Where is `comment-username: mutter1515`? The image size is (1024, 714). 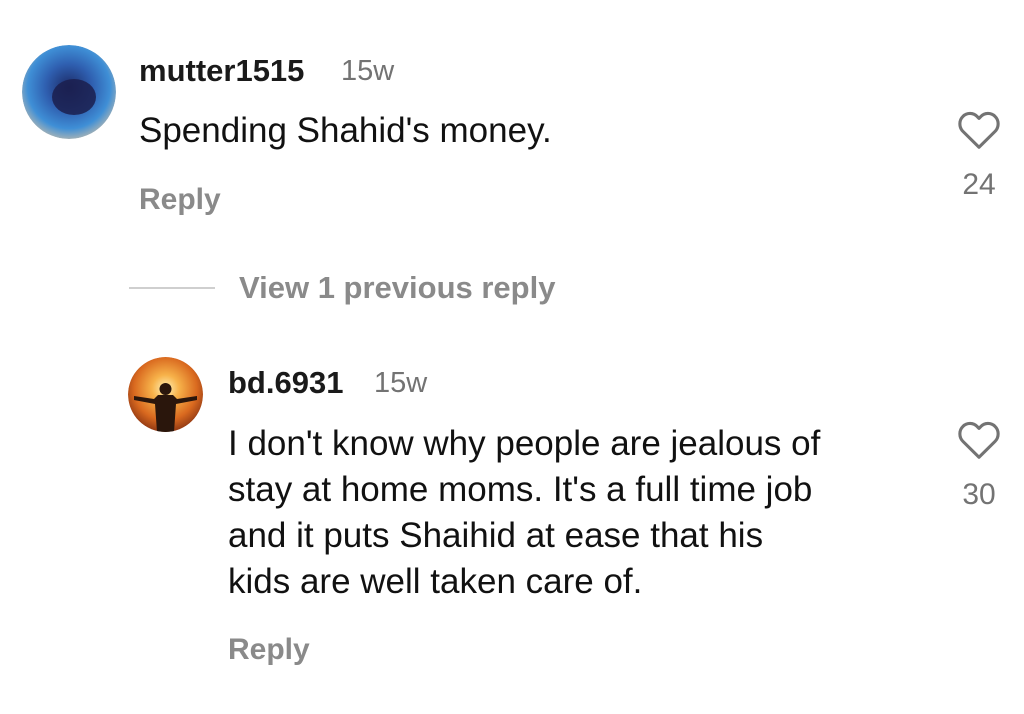 comment-username: mutter1515 is located at coordinates (221, 71).